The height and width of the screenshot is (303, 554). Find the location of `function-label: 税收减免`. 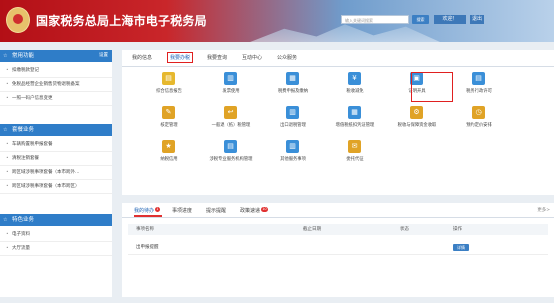

function-label: 税收减免 is located at coordinates (355, 91).